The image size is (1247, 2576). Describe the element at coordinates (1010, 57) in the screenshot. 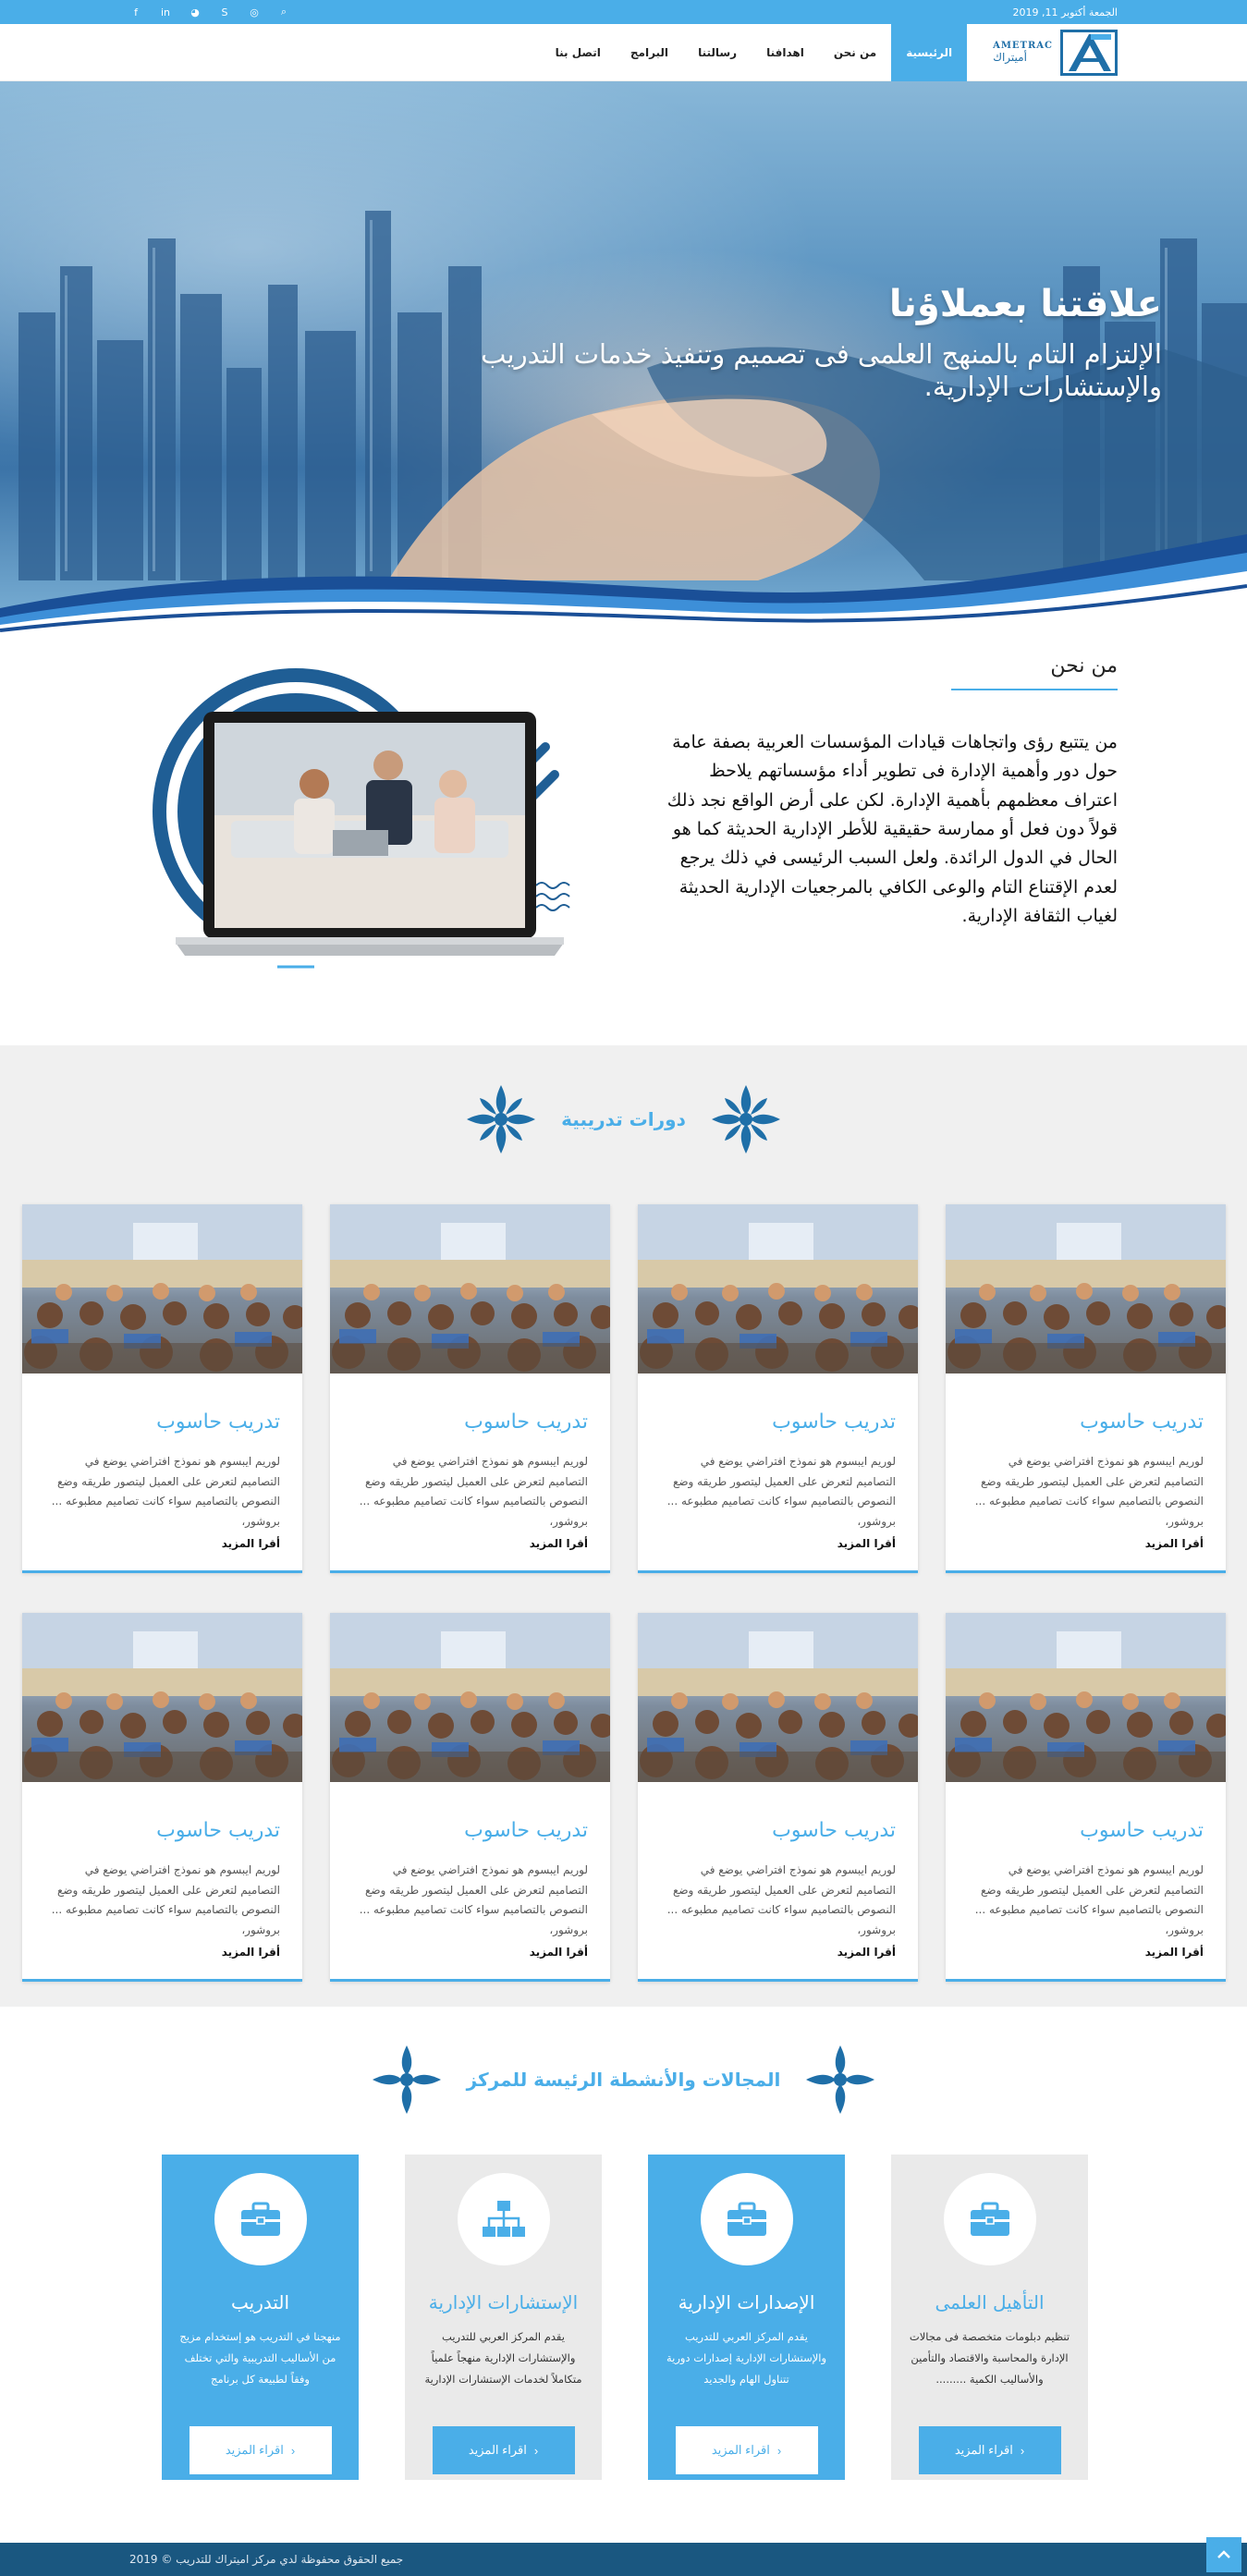

I see `logo-text-ar: أميتراك` at that location.